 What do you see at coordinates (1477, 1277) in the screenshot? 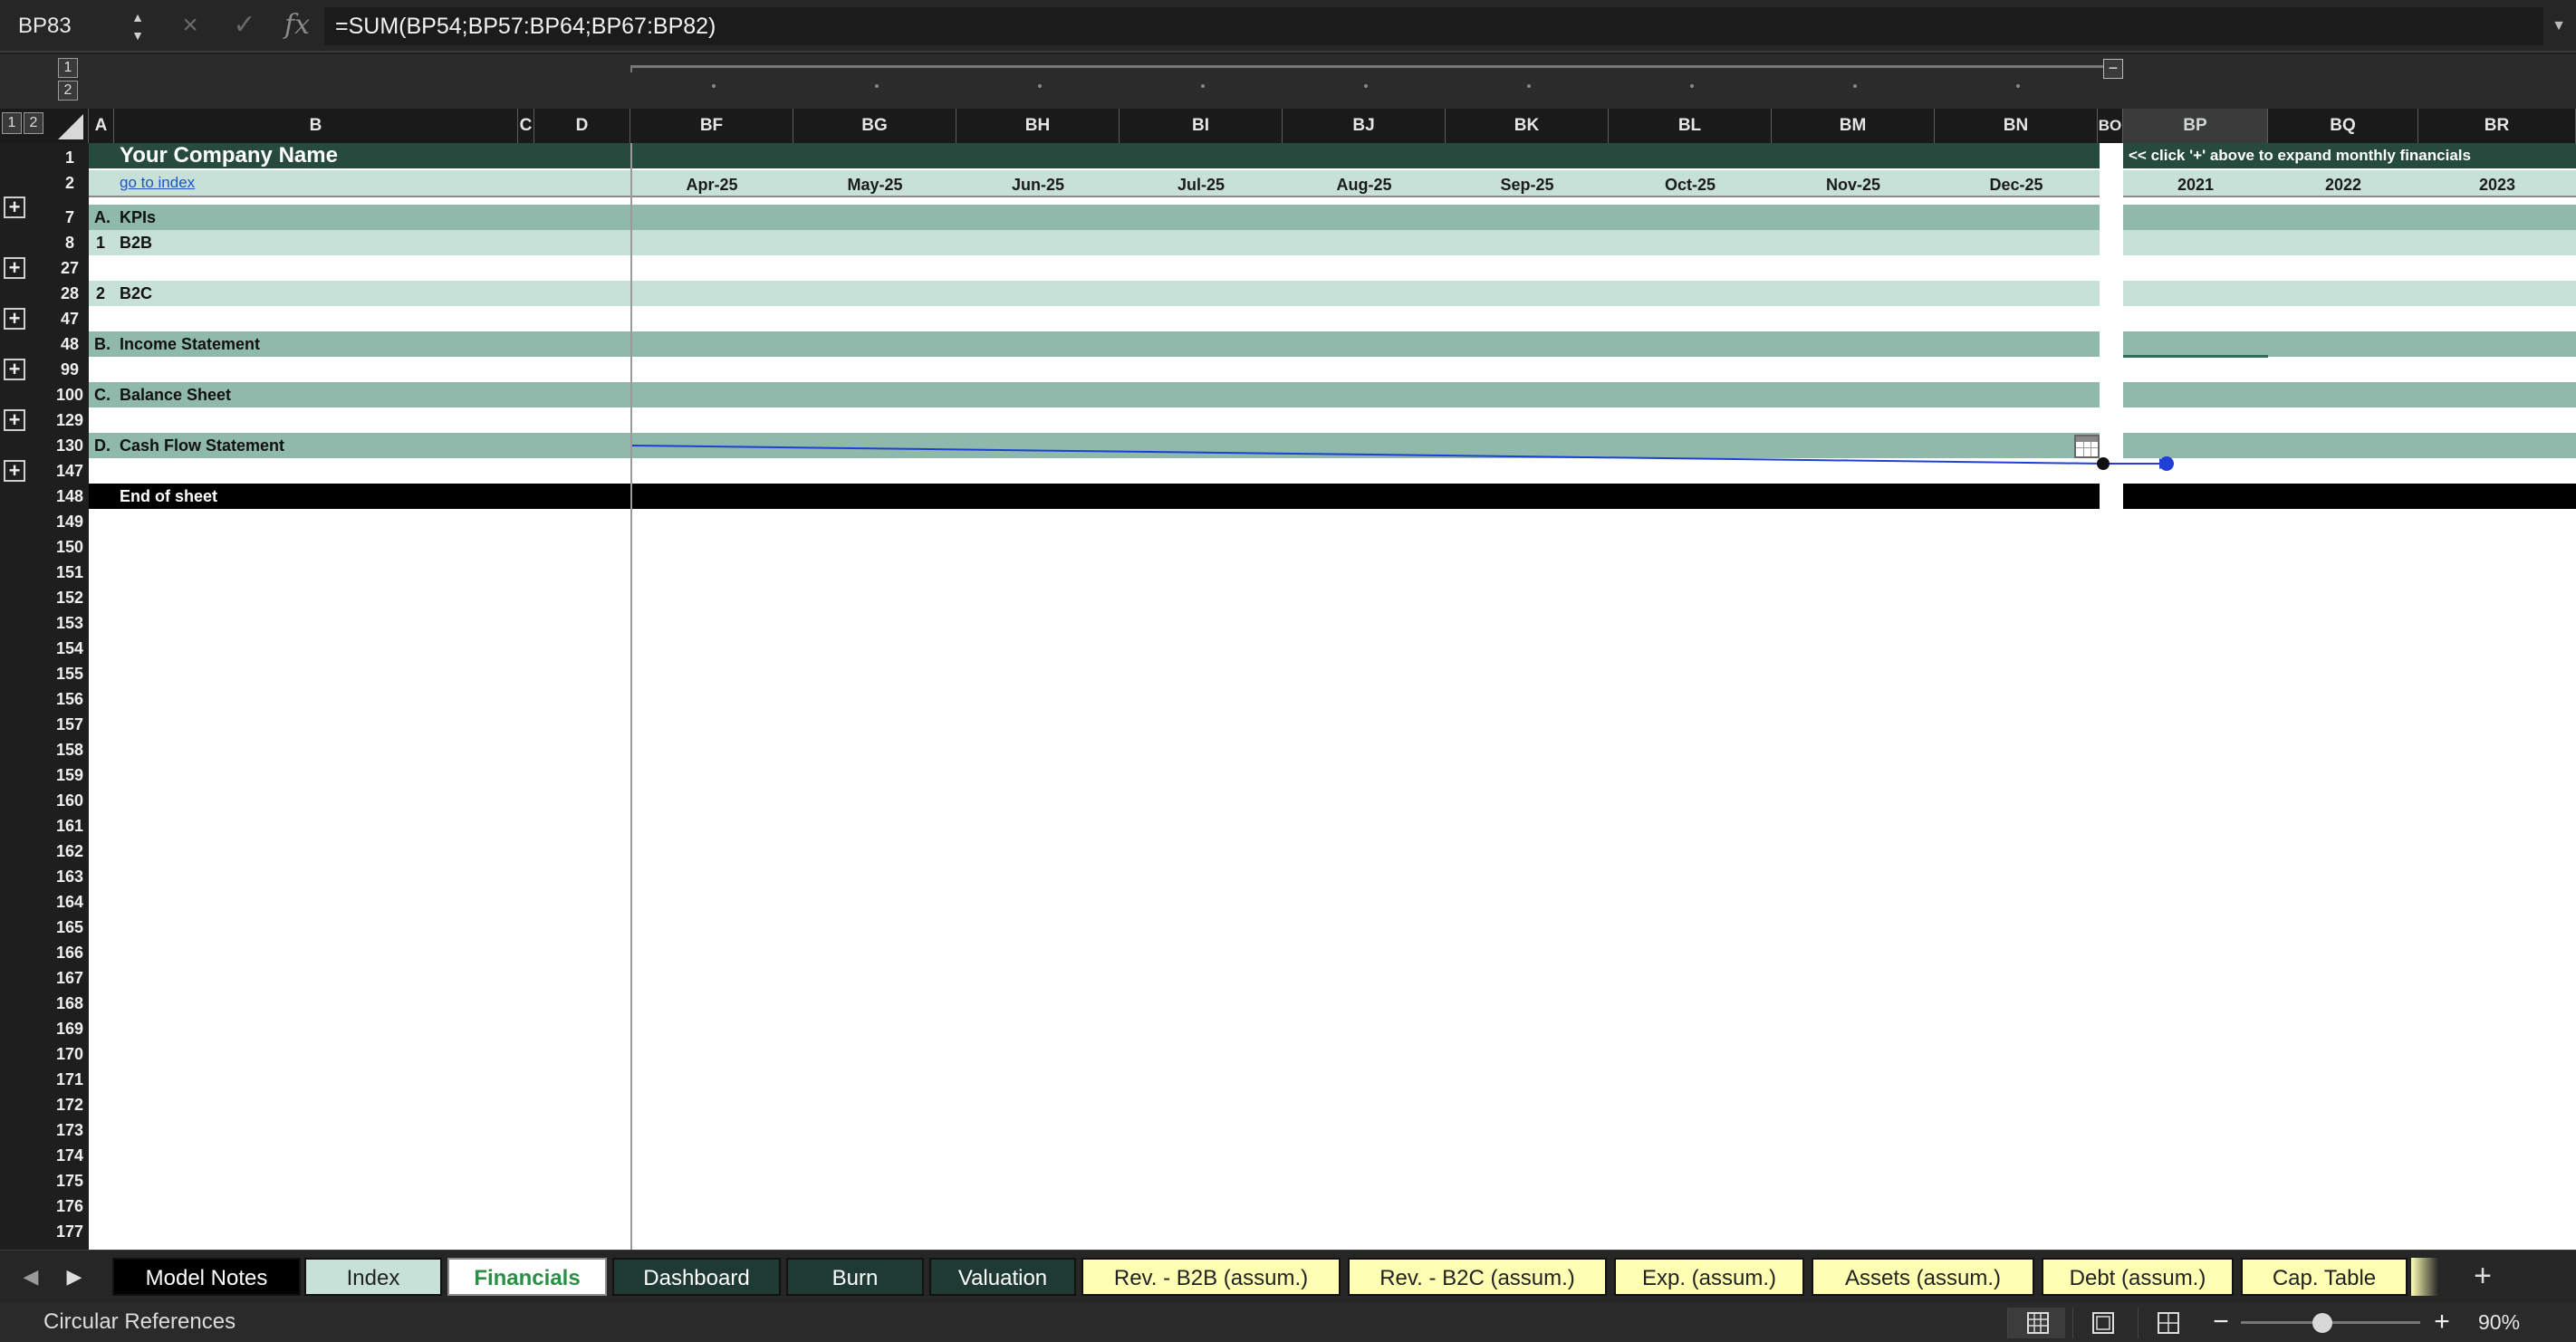
I see `sheet-tab-rev-b2c: Rev. - B2C (assum.)` at bounding box center [1477, 1277].